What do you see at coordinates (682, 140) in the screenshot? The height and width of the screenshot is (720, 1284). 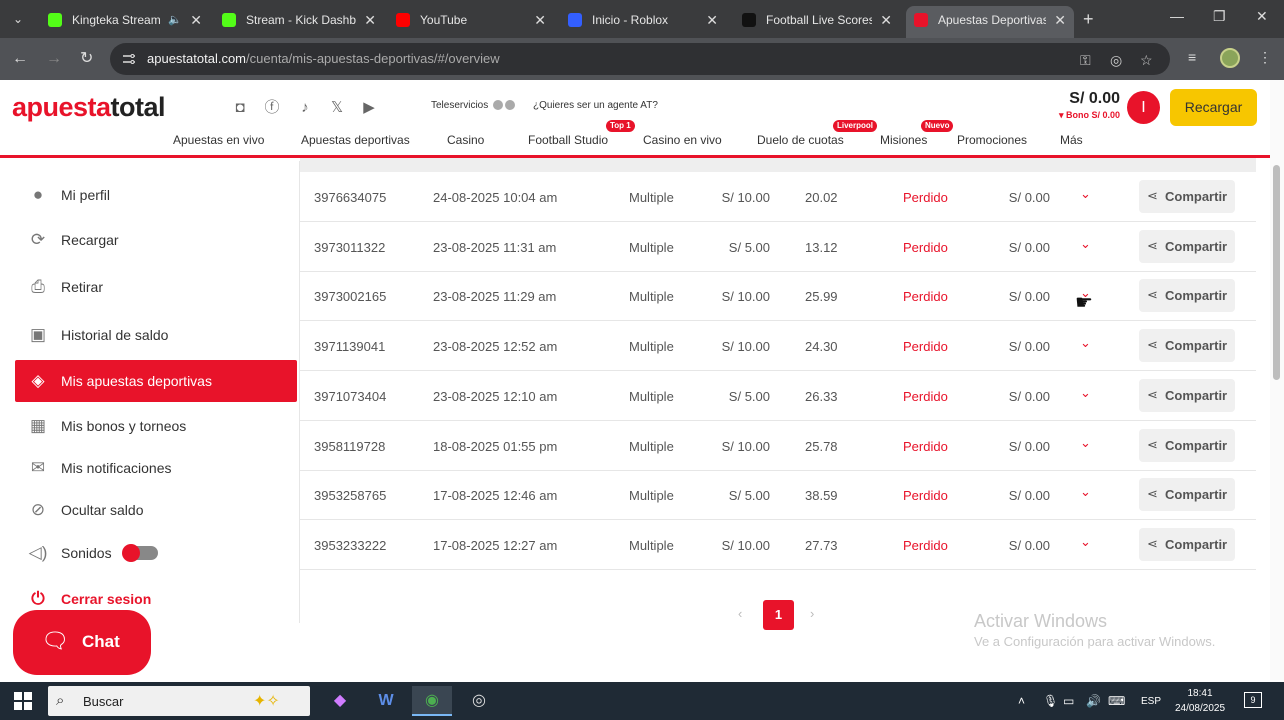 I see `nav-link: Casino en vivo` at bounding box center [682, 140].